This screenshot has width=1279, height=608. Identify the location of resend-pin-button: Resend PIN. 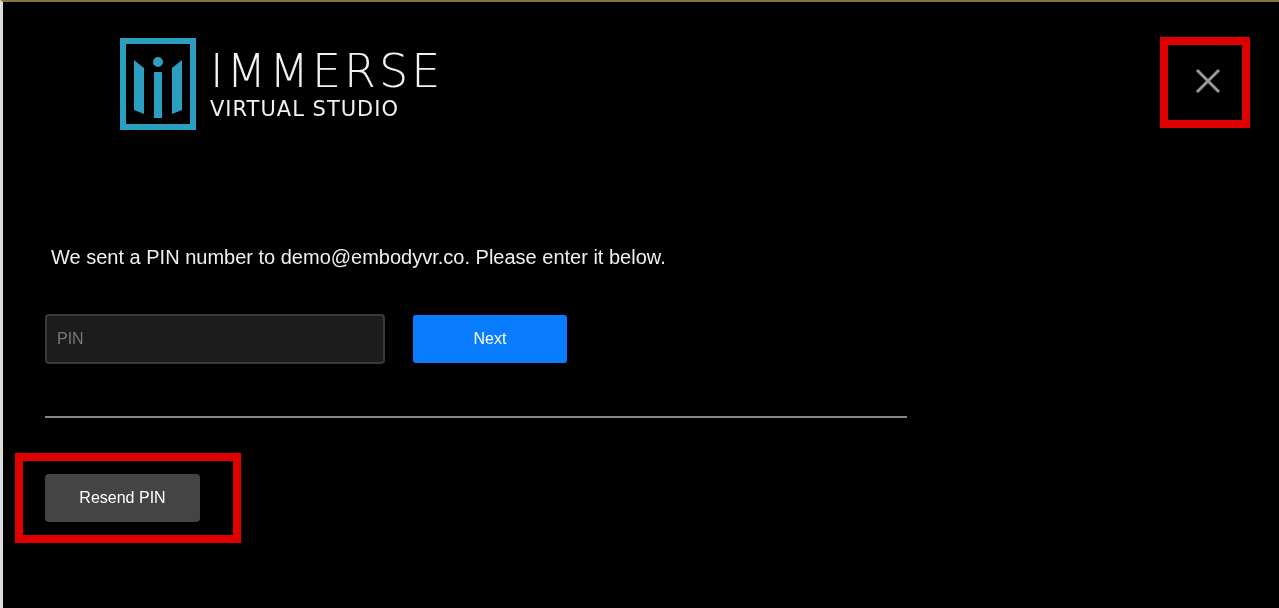
(122, 498).